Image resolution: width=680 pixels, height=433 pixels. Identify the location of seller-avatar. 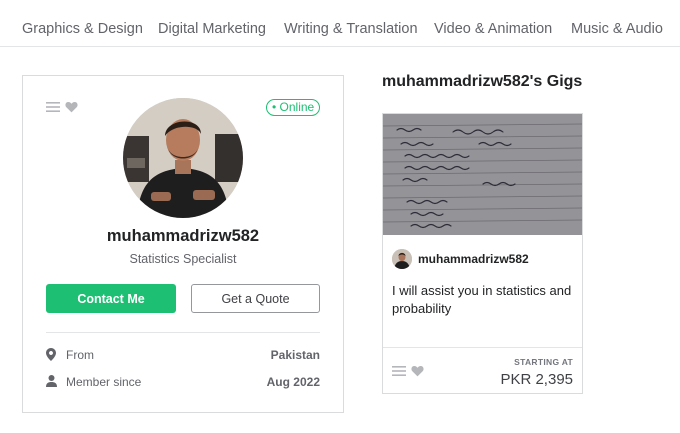
(183, 158).